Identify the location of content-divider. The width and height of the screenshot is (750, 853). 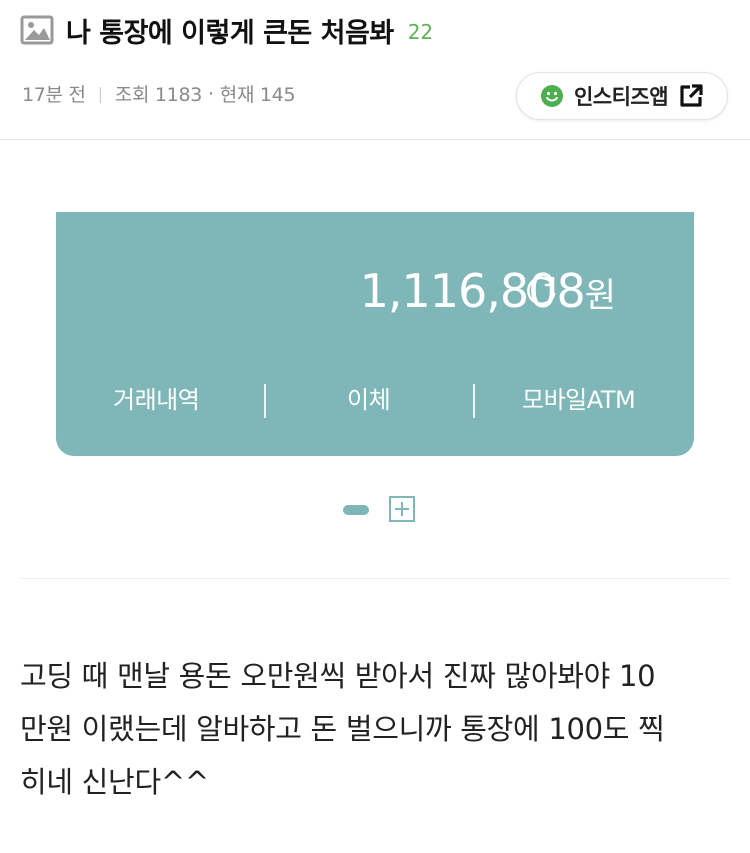
(375, 578).